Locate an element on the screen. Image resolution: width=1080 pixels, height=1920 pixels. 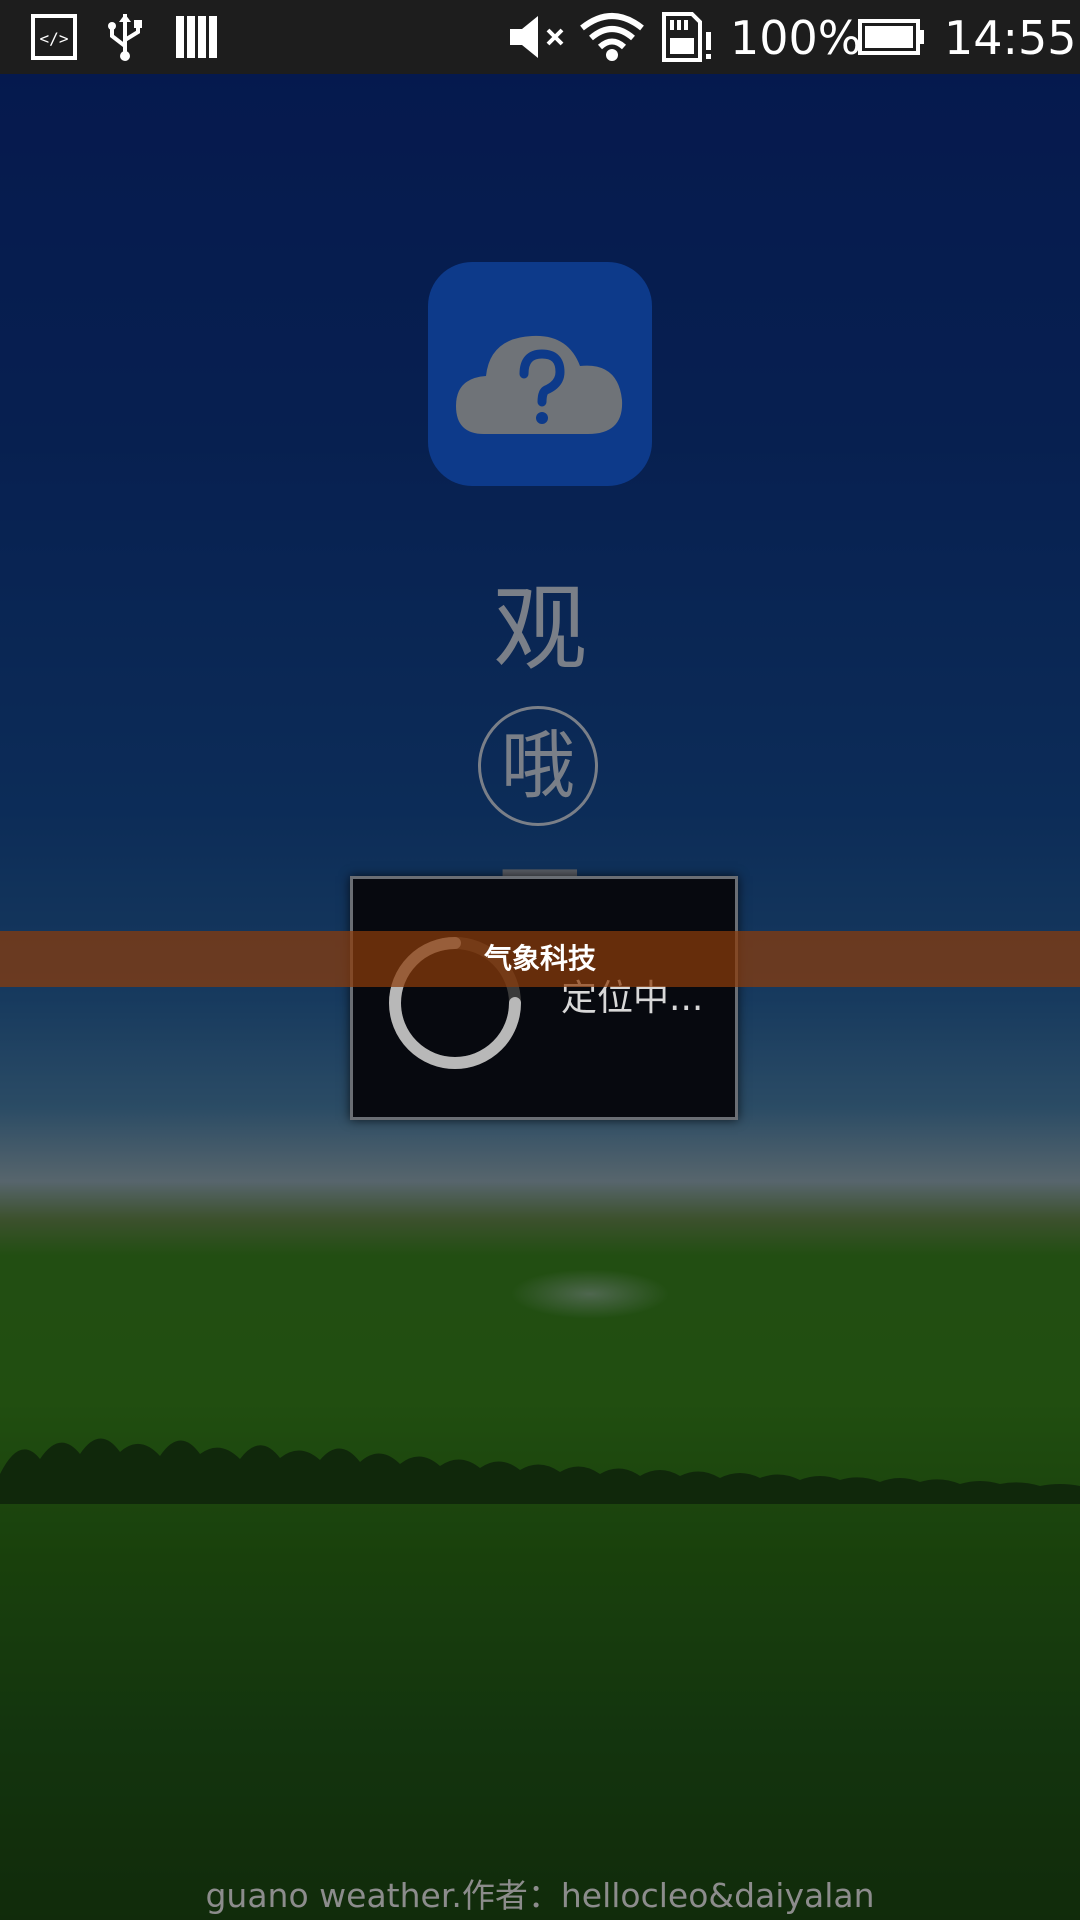
title-char-1: 观 is located at coordinates (539, 629).